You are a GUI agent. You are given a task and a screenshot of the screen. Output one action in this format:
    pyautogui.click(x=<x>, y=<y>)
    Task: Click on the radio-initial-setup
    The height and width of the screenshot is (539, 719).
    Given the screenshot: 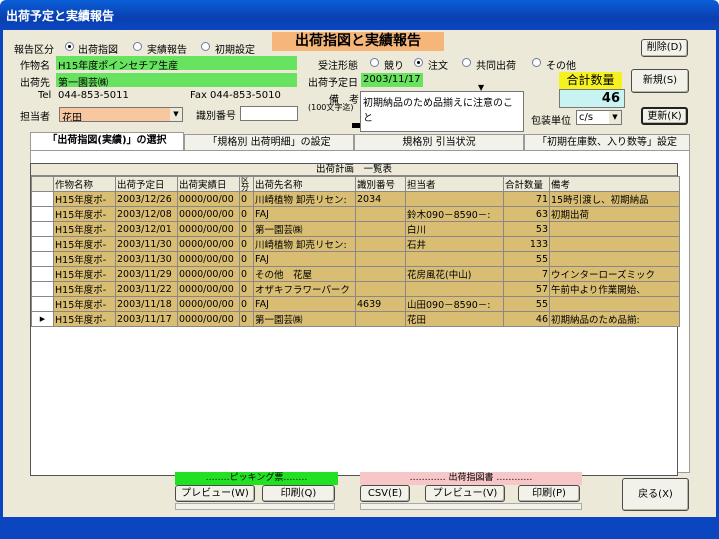 What is the action you would take?
    pyautogui.click(x=205, y=46)
    